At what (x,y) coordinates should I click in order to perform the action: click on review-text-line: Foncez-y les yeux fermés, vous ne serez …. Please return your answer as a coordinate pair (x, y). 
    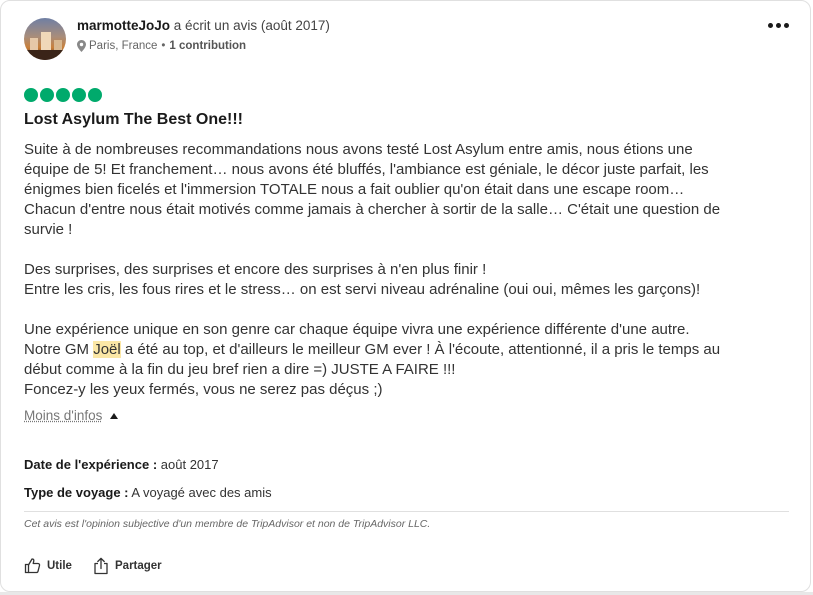
    Looking at the image, I should click on (203, 389).